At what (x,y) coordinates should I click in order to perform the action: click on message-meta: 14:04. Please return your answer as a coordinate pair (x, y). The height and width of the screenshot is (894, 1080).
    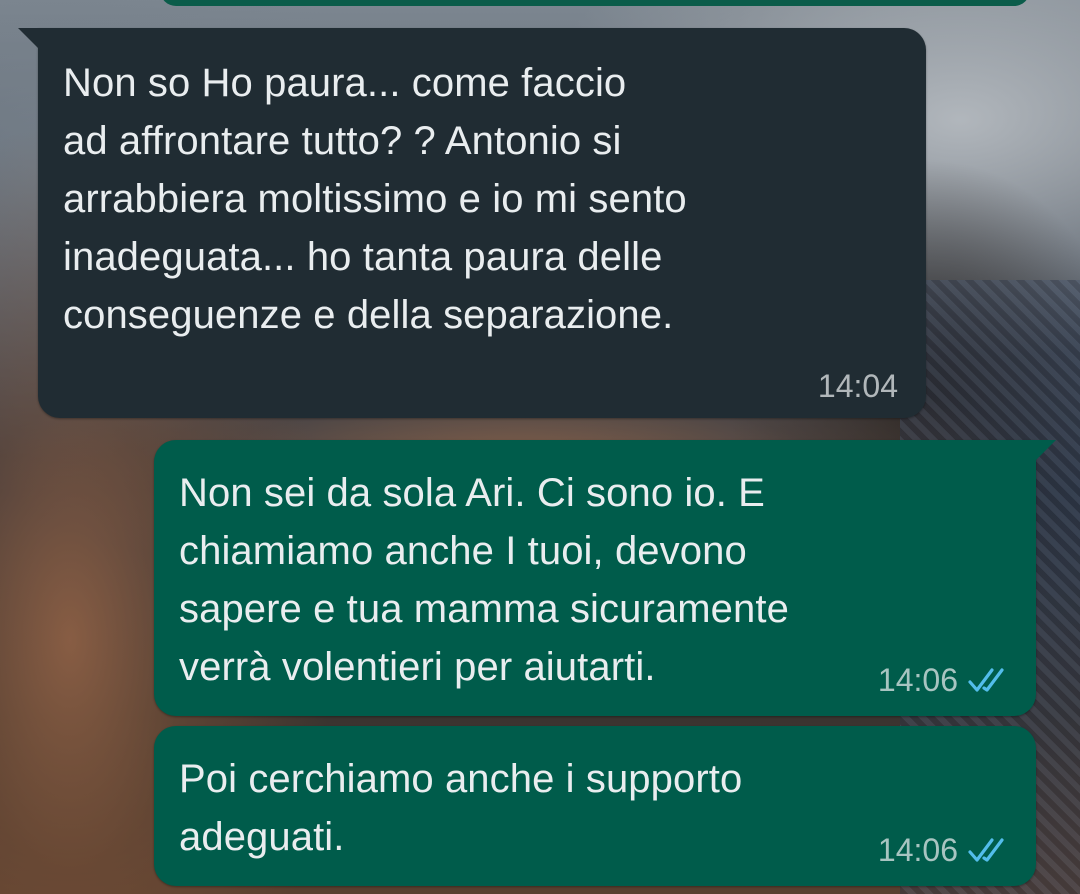
    Looking at the image, I should click on (858, 386).